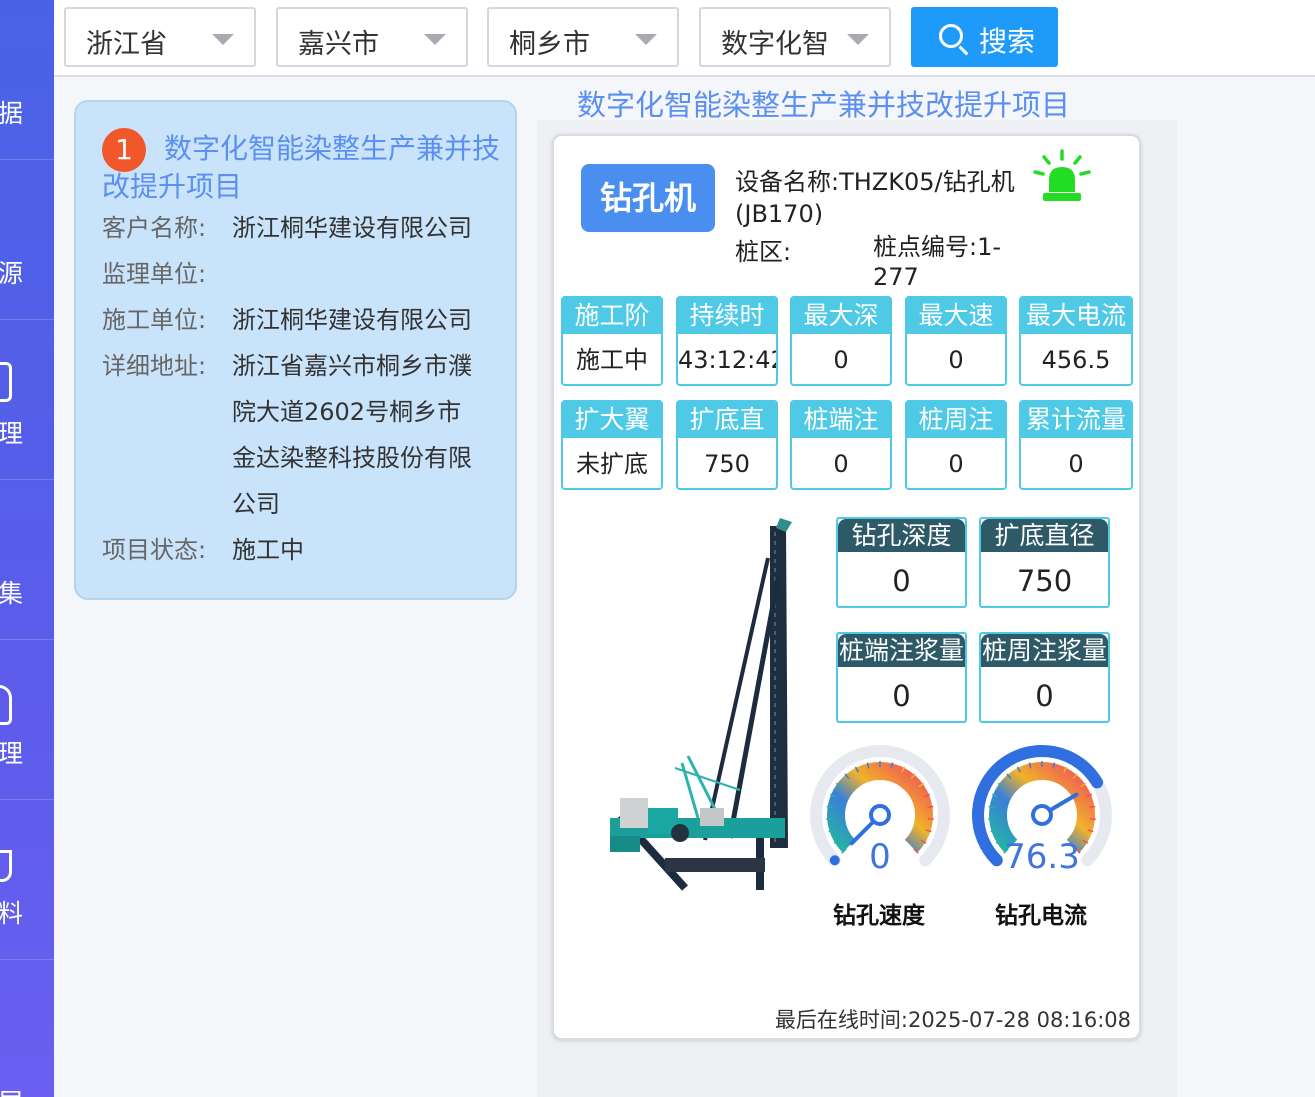 The height and width of the screenshot is (1097, 1315). What do you see at coordinates (612, 360) in the screenshot?
I see `metric-value: 施工中` at bounding box center [612, 360].